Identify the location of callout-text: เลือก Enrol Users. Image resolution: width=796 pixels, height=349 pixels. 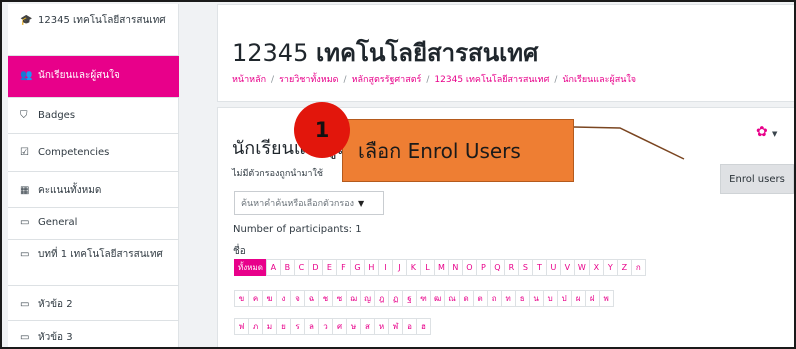
(439, 150).